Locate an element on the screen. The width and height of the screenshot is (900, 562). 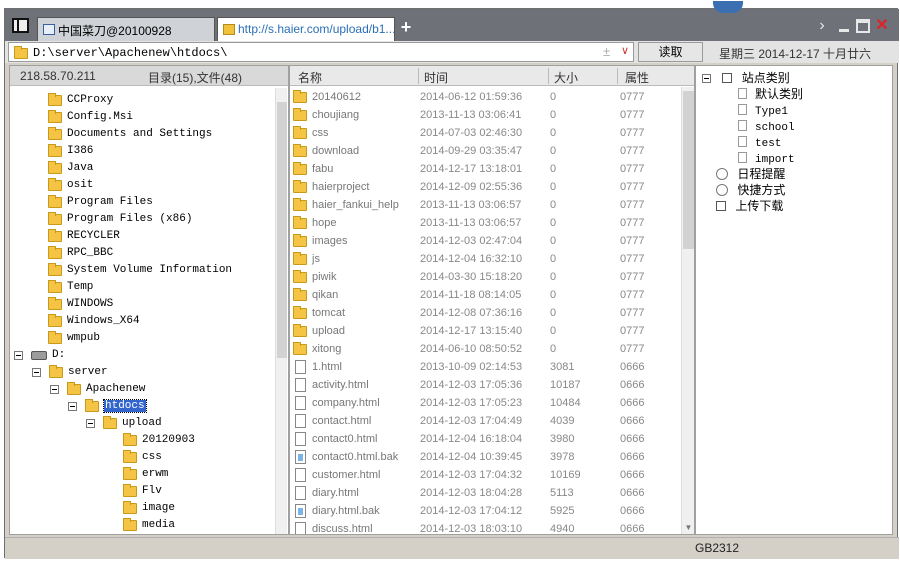
new-tab-button: + is located at coordinates (406, 27).